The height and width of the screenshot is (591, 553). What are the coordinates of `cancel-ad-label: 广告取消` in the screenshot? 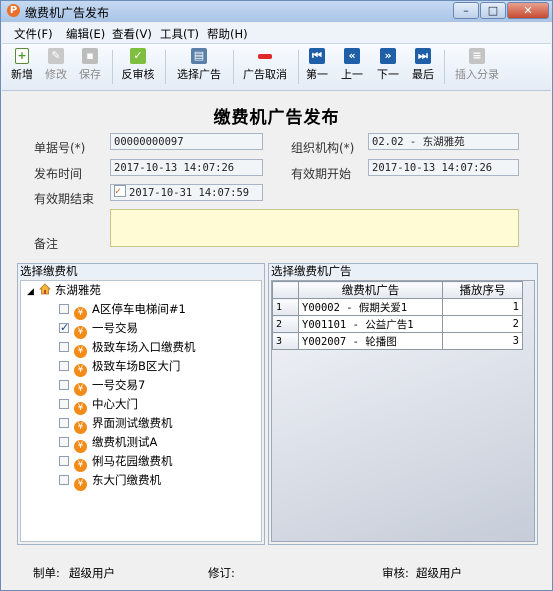 It's located at (265, 74).